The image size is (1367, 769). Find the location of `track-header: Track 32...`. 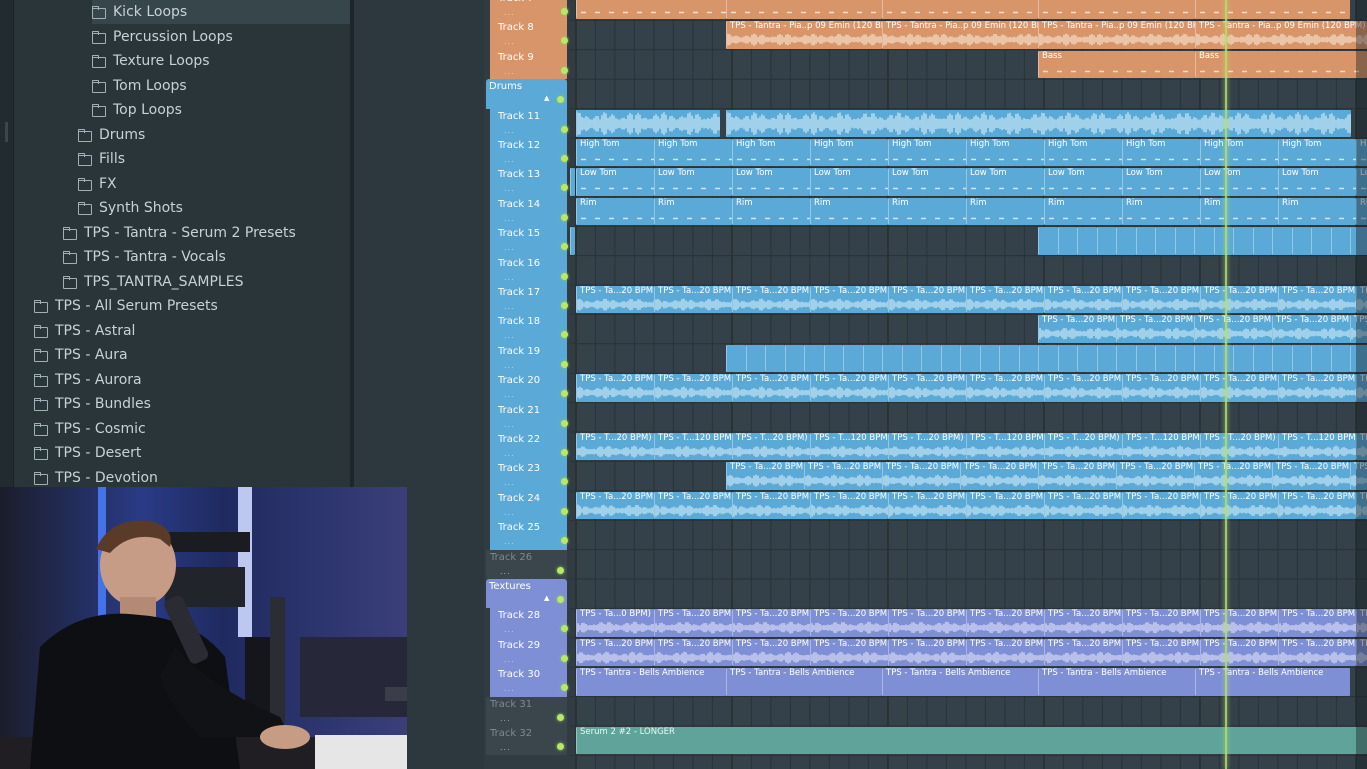

track-header: Track 32... is located at coordinates (526, 741).